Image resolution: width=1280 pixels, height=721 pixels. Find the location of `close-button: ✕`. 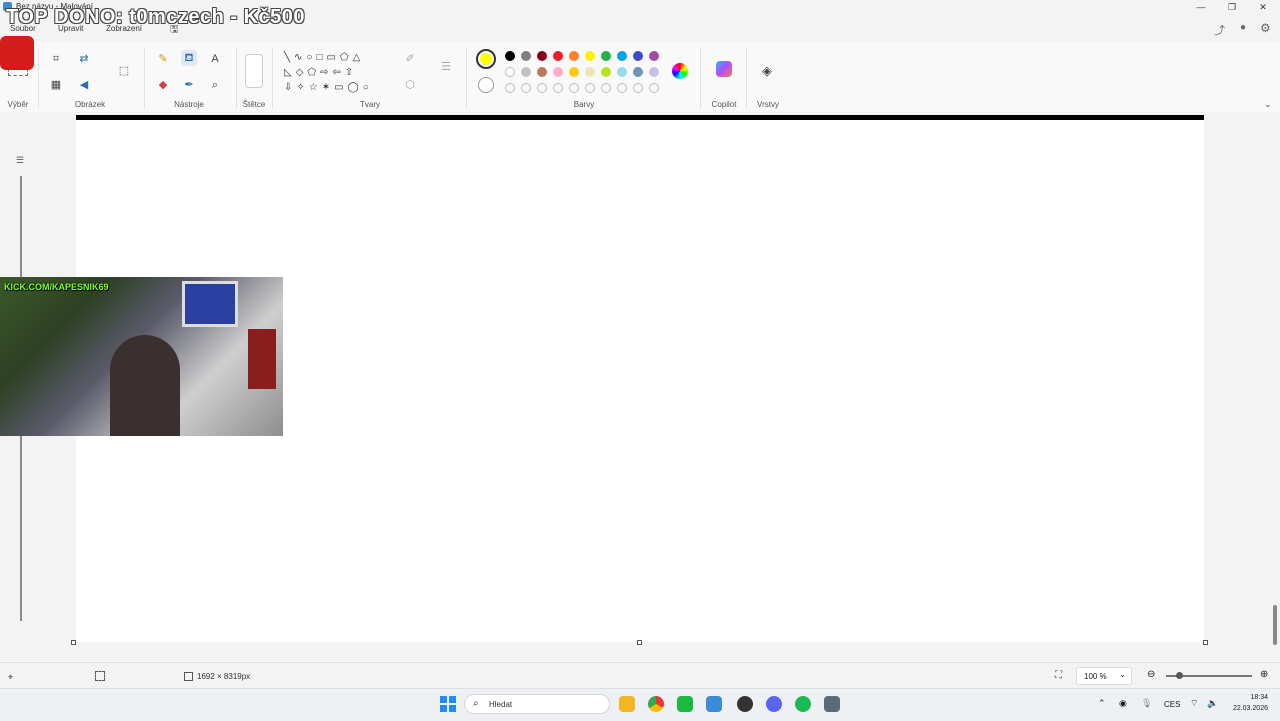

close-button: ✕ is located at coordinates (1263, 7).